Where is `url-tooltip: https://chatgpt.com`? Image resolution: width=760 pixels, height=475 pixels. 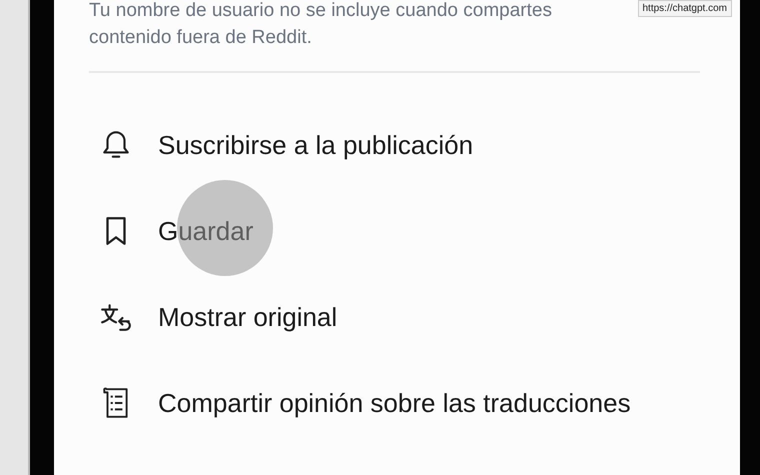
url-tooltip: https://chatgpt.com is located at coordinates (685, 8).